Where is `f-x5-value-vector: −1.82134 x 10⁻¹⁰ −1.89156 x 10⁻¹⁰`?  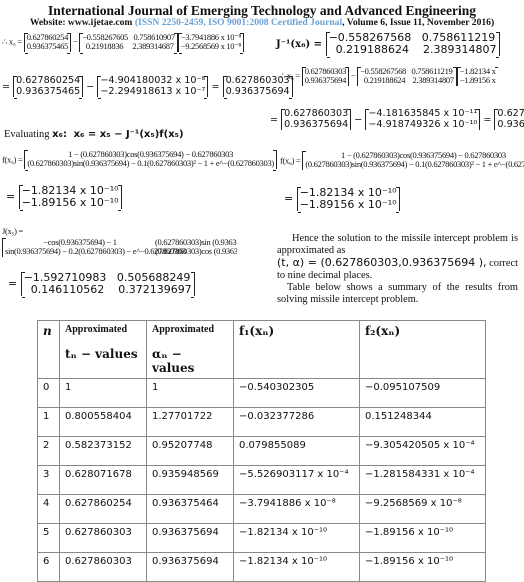 f-x5-value-vector: −1.82134 x 10⁻¹⁰ −1.89156 x 10⁻¹⁰ is located at coordinates (70, 198).